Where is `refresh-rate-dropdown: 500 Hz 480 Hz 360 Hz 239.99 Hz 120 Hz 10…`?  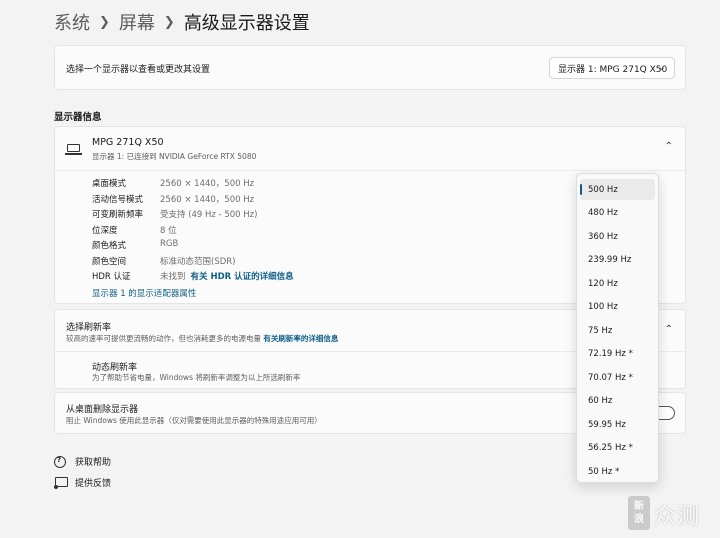
refresh-rate-dropdown: 500 Hz 480 Hz 360 Hz 239.99 Hz 120 Hz 10… is located at coordinates (617, 328).